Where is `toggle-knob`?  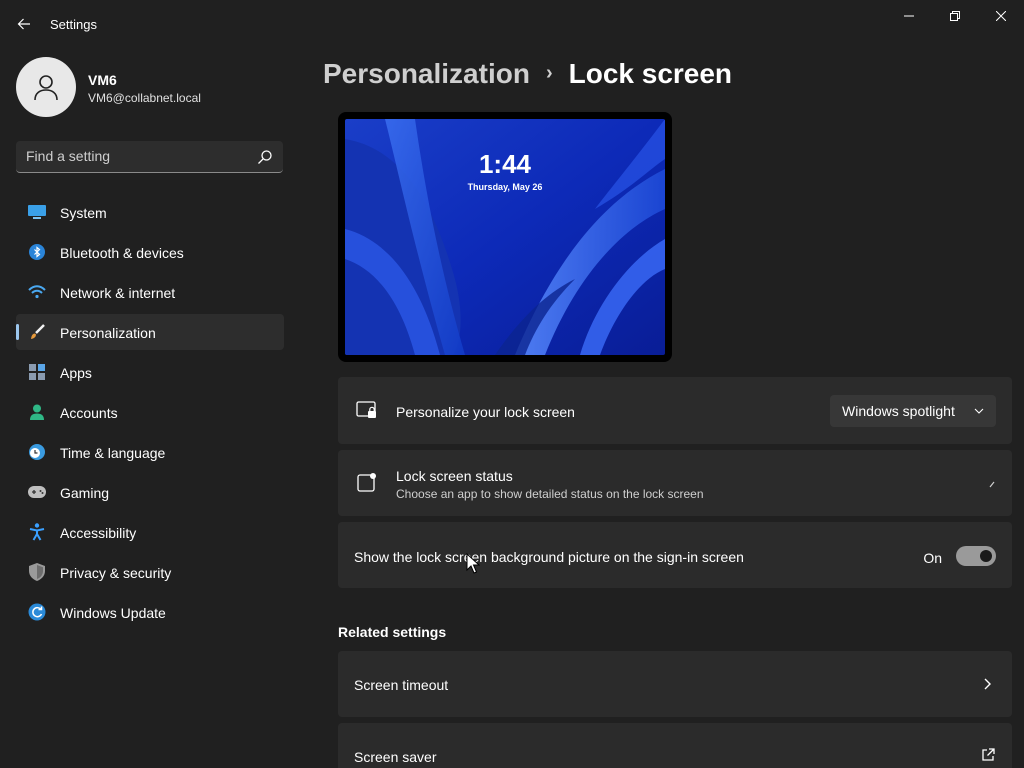
toggle-knob is located at coordinates (986, 556).